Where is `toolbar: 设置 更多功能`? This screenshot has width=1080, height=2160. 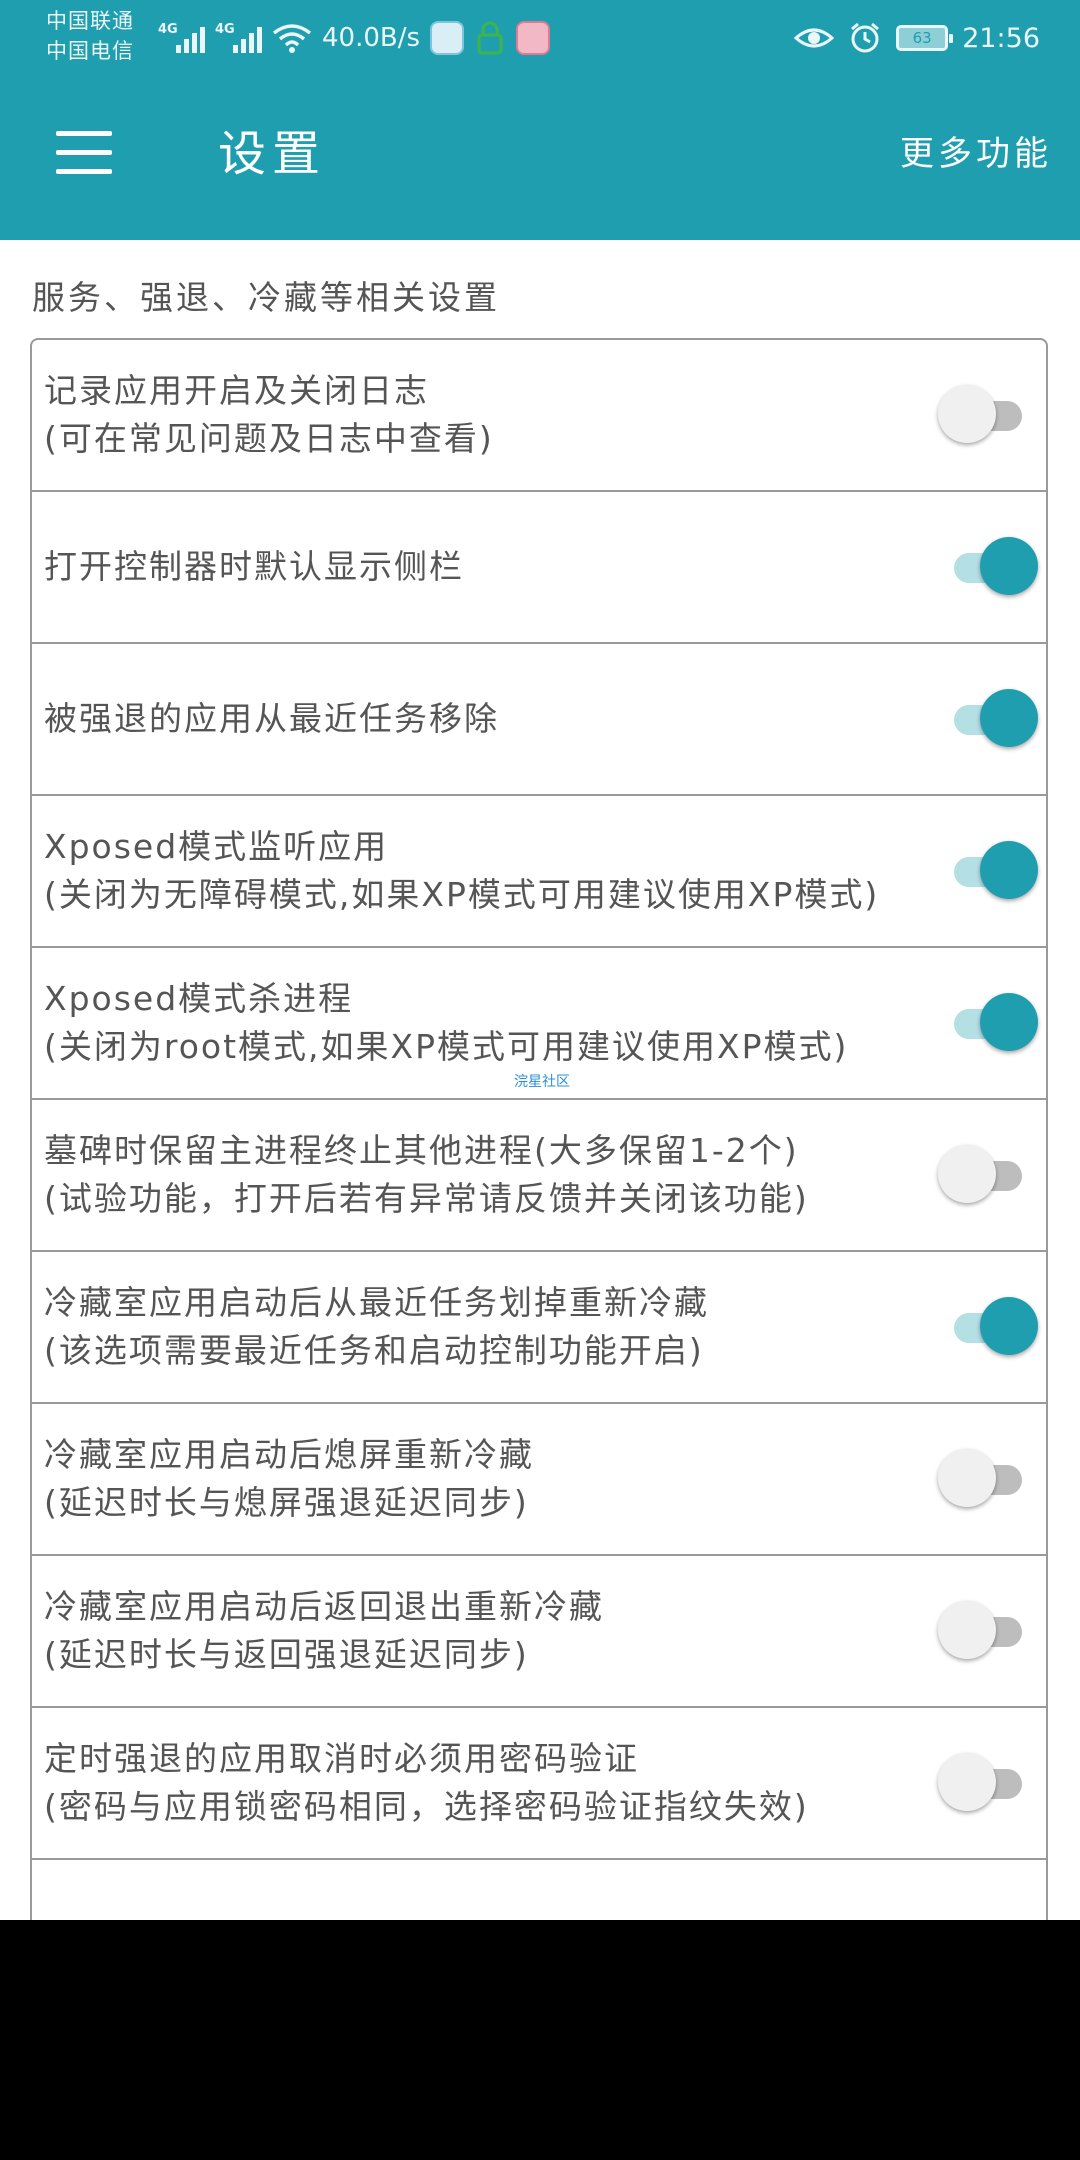 toolbar: 设置 更多功能 is located at coordinates (540, 158).